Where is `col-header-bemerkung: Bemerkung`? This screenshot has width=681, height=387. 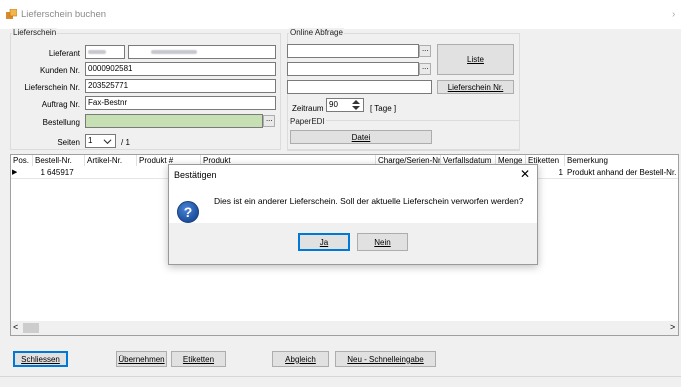 col-header-bemerkung: Bemerkung is located at coordinates (621, 160).